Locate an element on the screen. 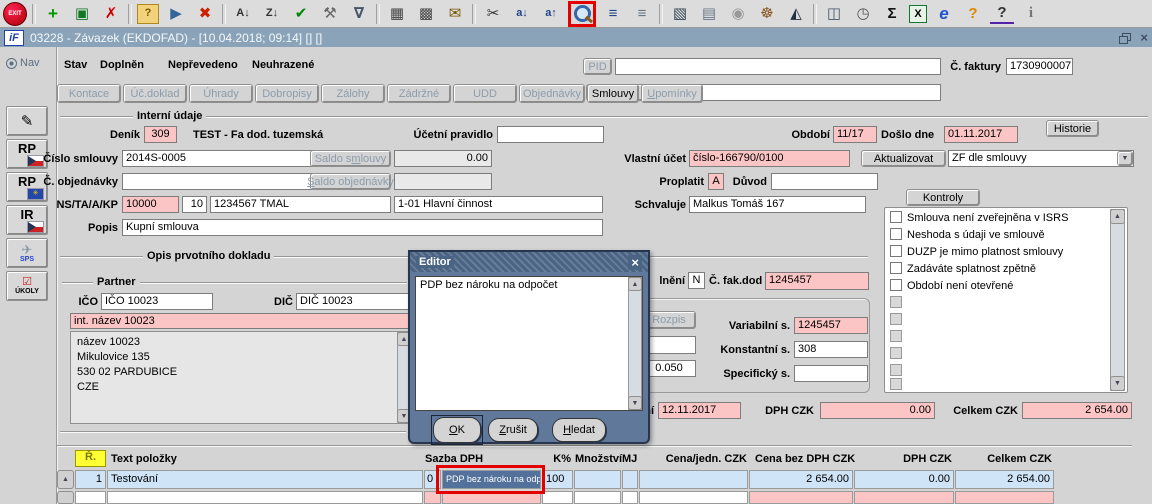 This screenshot has width=1152, height=504. record-run-icon: ▶ is located at coordinates (176, 14).